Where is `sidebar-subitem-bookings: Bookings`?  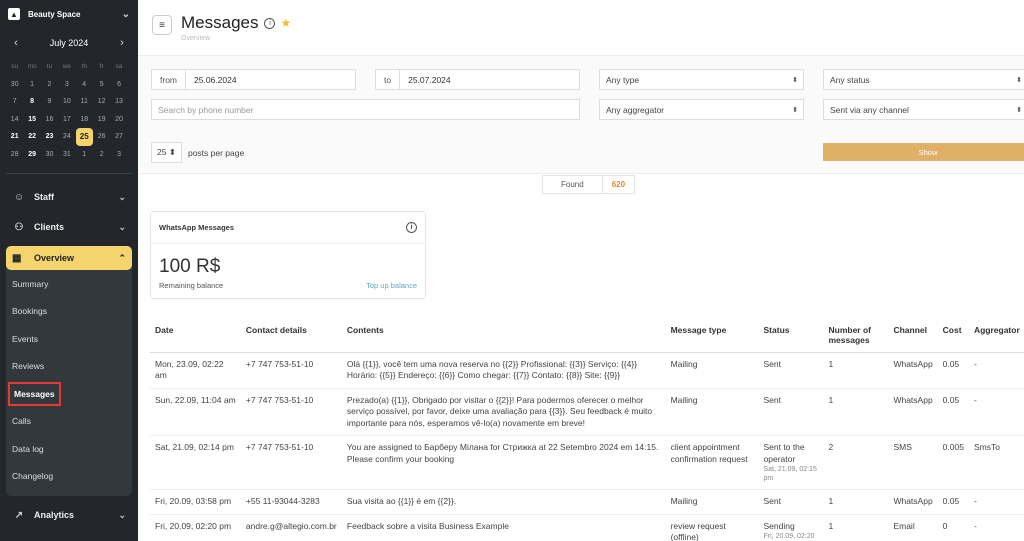 sidebar-subitem-bookings: Bookings is located at coordinates (69, 312).